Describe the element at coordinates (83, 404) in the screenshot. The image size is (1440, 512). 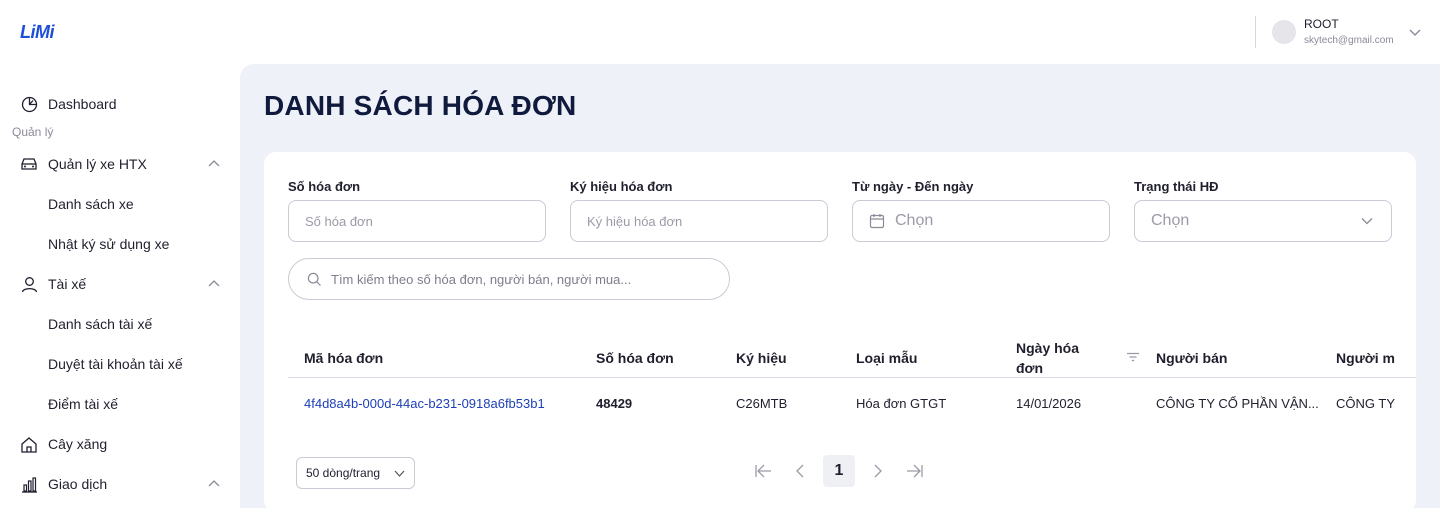
I see `sidebar-item-driver-points: Điểm tài xế` at that location.